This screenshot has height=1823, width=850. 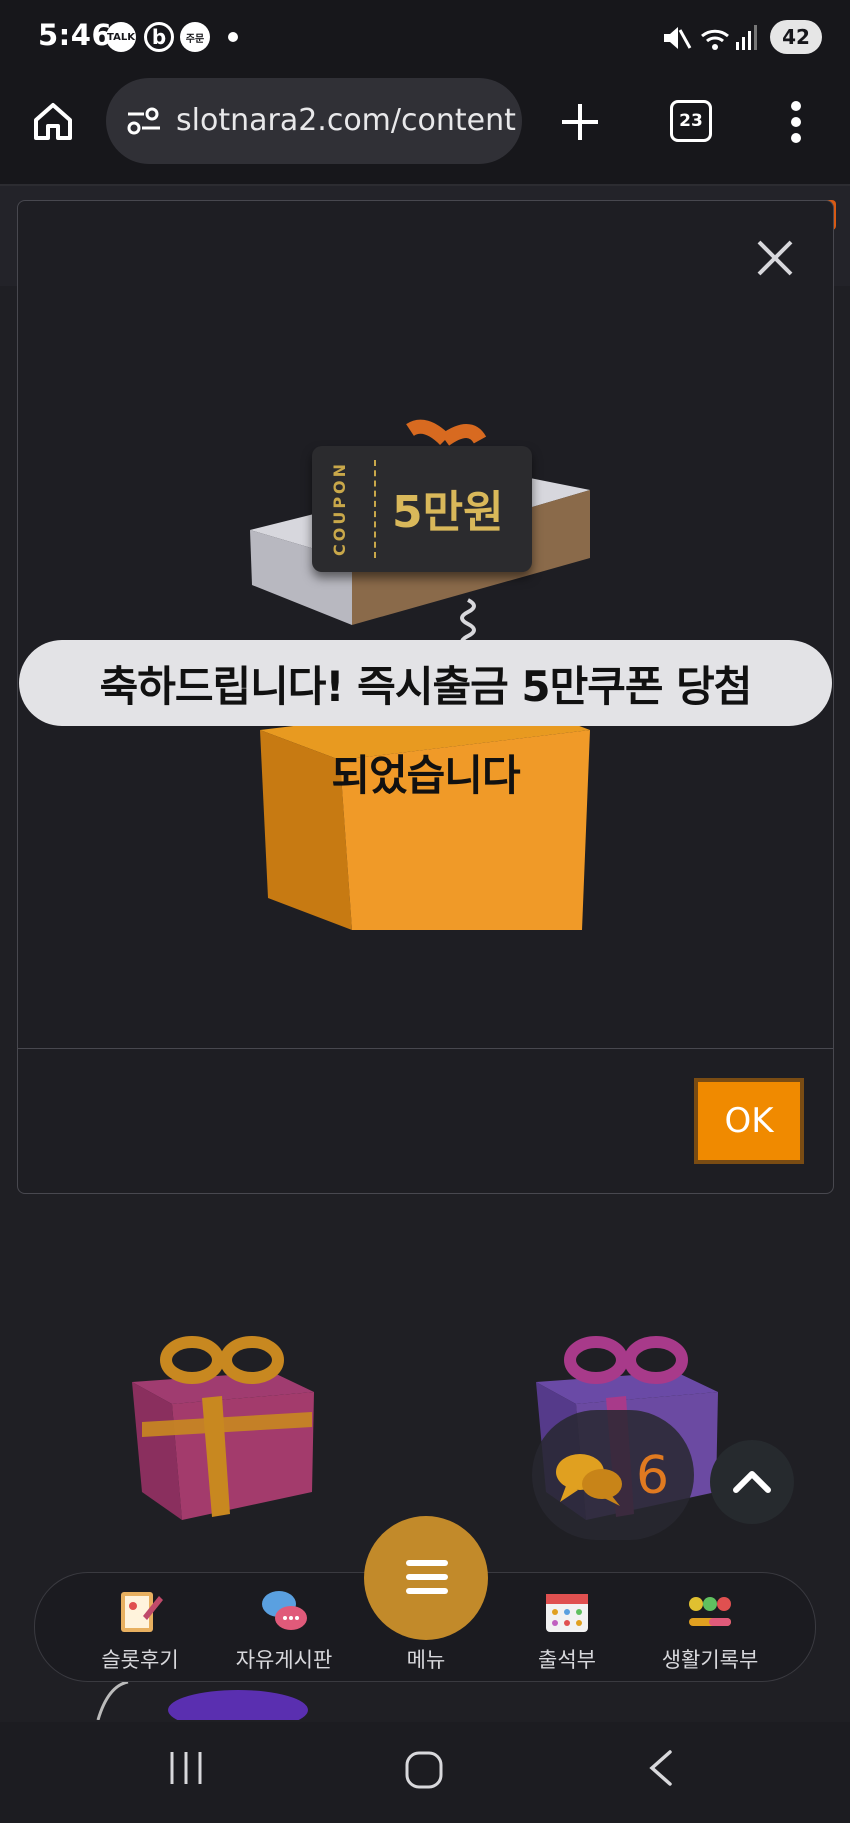 I want to click on tab-switcher-button: 23, so click(x=691, y=121).